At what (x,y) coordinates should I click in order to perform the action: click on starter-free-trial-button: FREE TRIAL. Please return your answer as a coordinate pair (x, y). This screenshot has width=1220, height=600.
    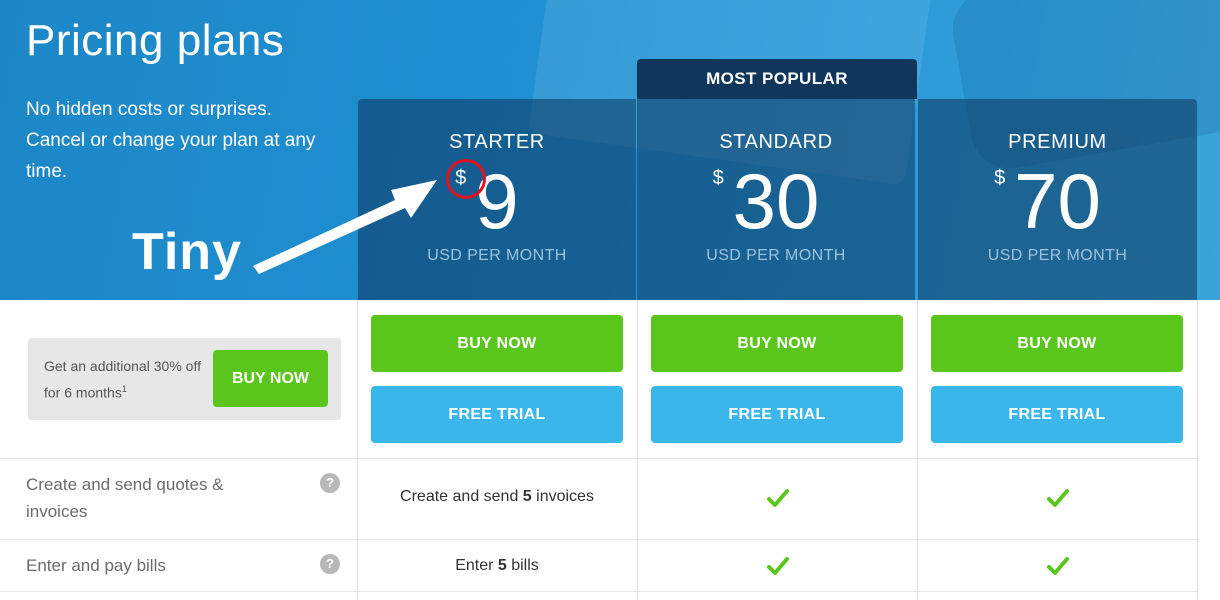
    Looking at the image, I should click on (497, 414).